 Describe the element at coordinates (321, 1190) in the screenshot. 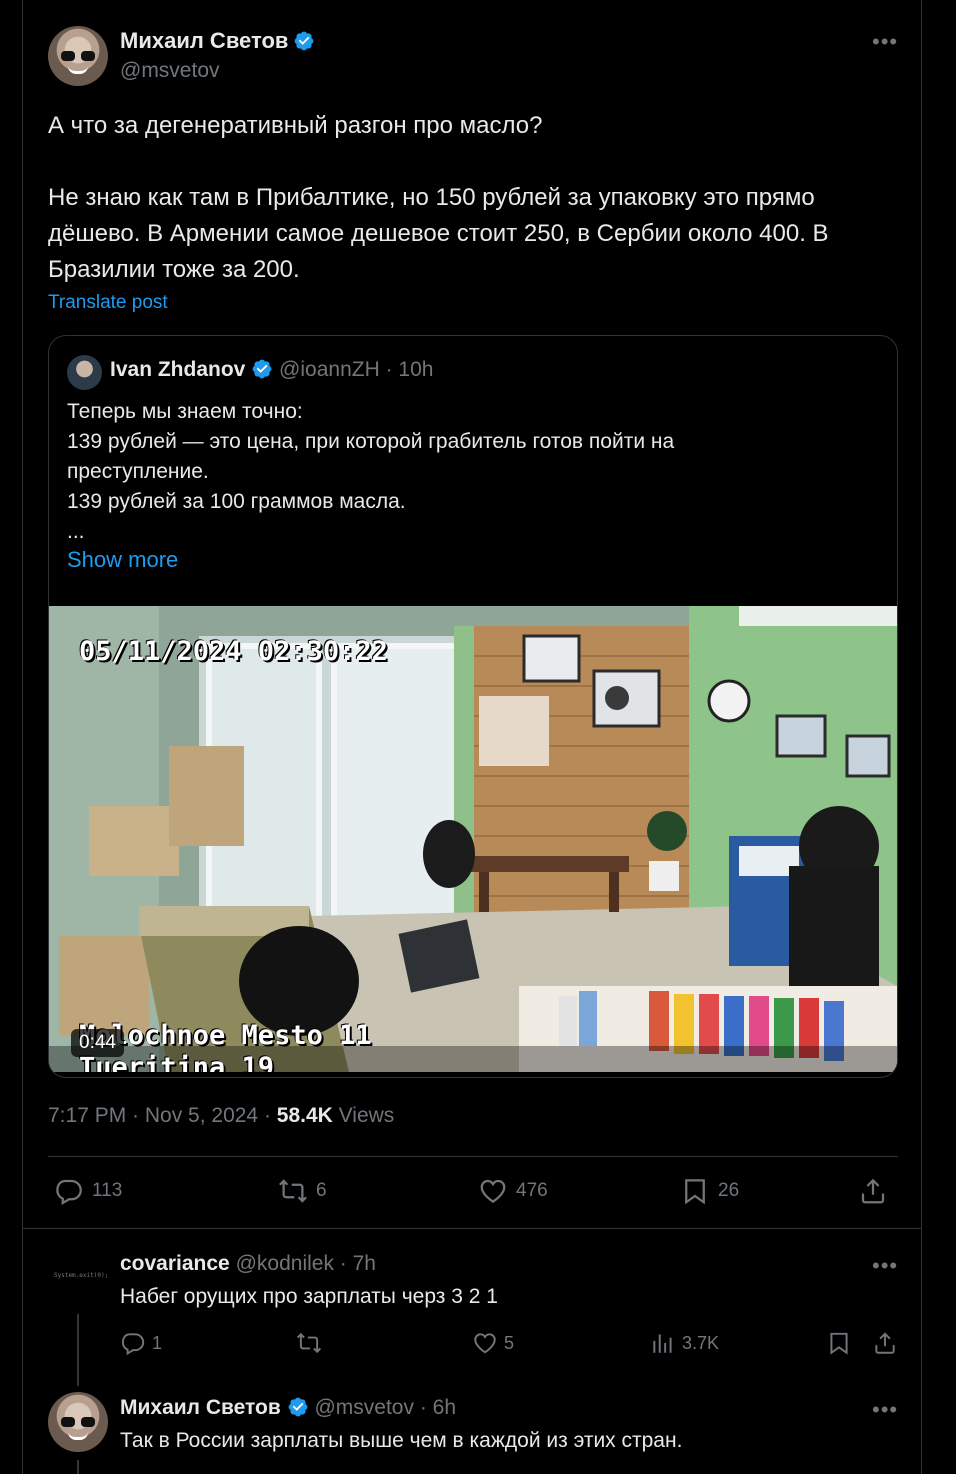

I see `repost-count: 6` at that location.